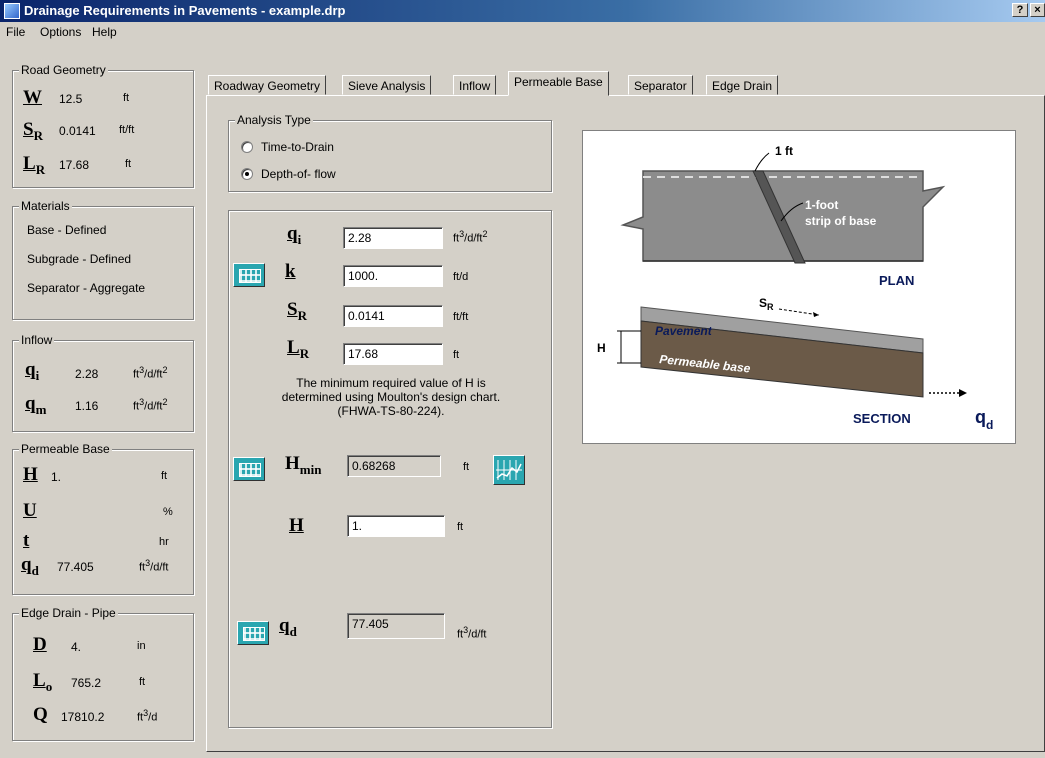  I want to click on d-symbol: D, so click(40, 644).